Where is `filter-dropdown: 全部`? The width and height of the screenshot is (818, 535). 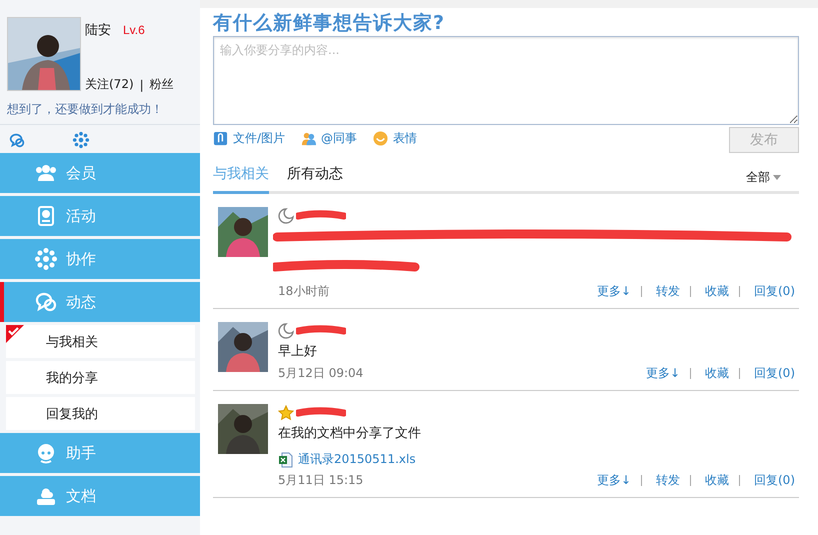 filter-dropdown: 全部 is located at coordinates (763, 180).